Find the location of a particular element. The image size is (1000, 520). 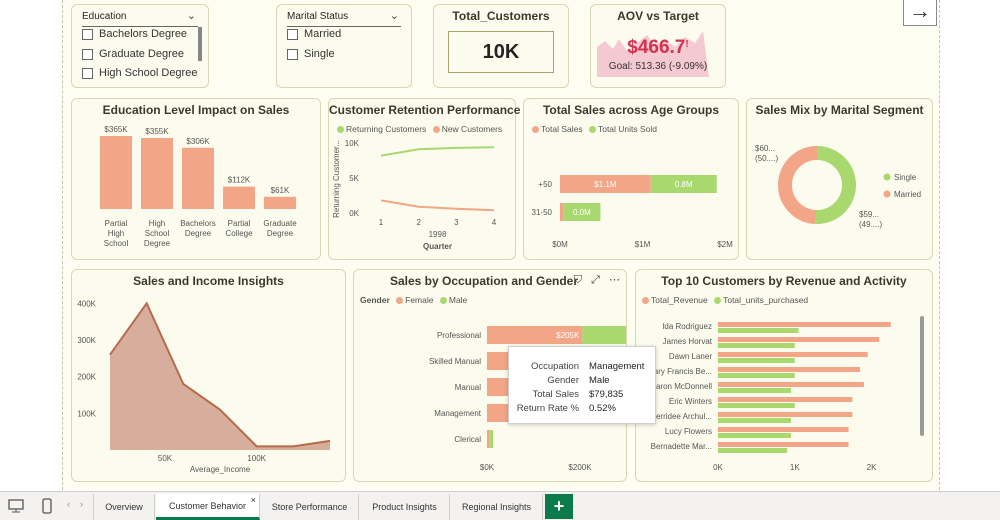

slicer-option-label: Single is located at coordinates (319, 54).